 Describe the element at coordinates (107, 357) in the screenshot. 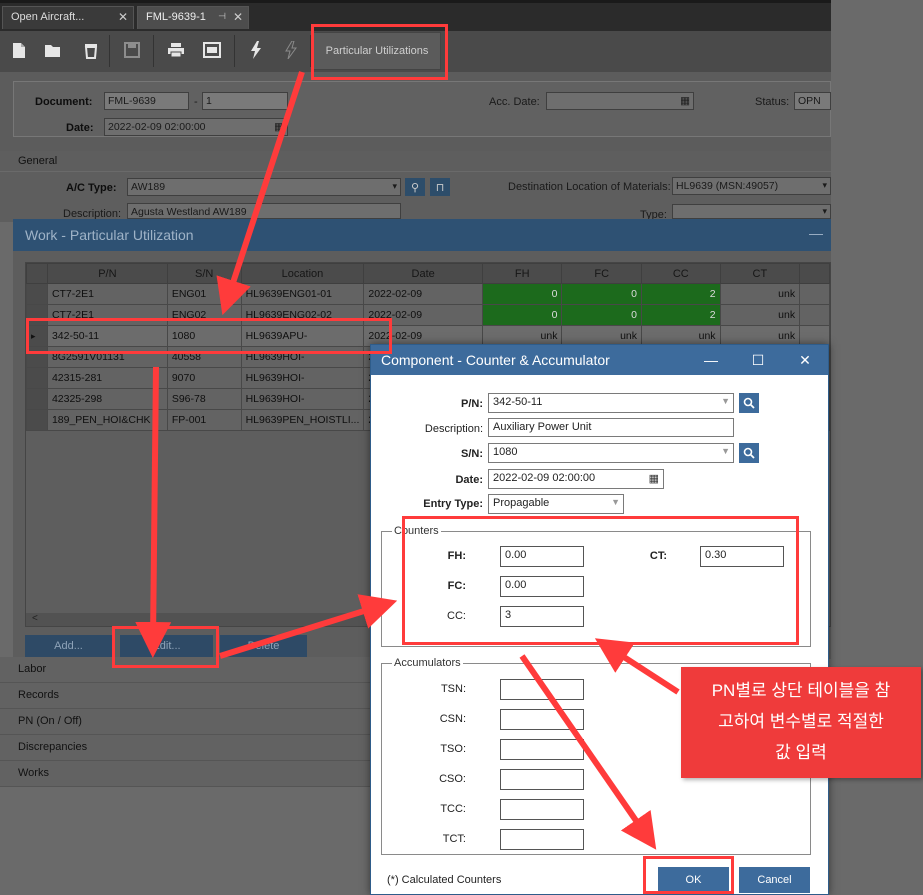

I see `cell-pn: 8G2591V01131` at that location.